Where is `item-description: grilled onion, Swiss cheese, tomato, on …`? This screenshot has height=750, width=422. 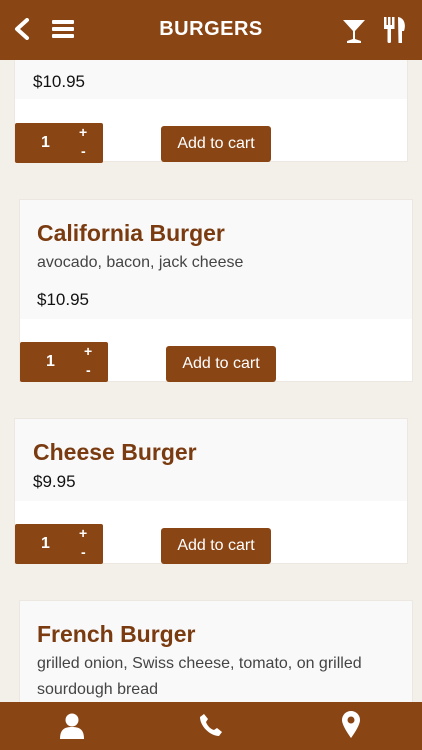 item-description: grilled onion, Swiss cheese, tomato, on … is located at coordinates (199, 676).